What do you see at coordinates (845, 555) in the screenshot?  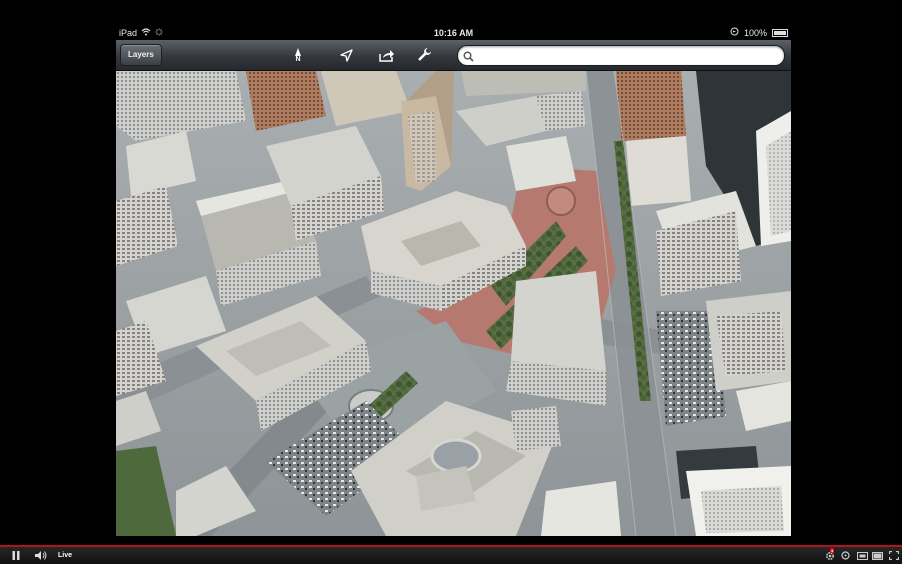 I see `annotations-icon` at bounding box center [845, 555].